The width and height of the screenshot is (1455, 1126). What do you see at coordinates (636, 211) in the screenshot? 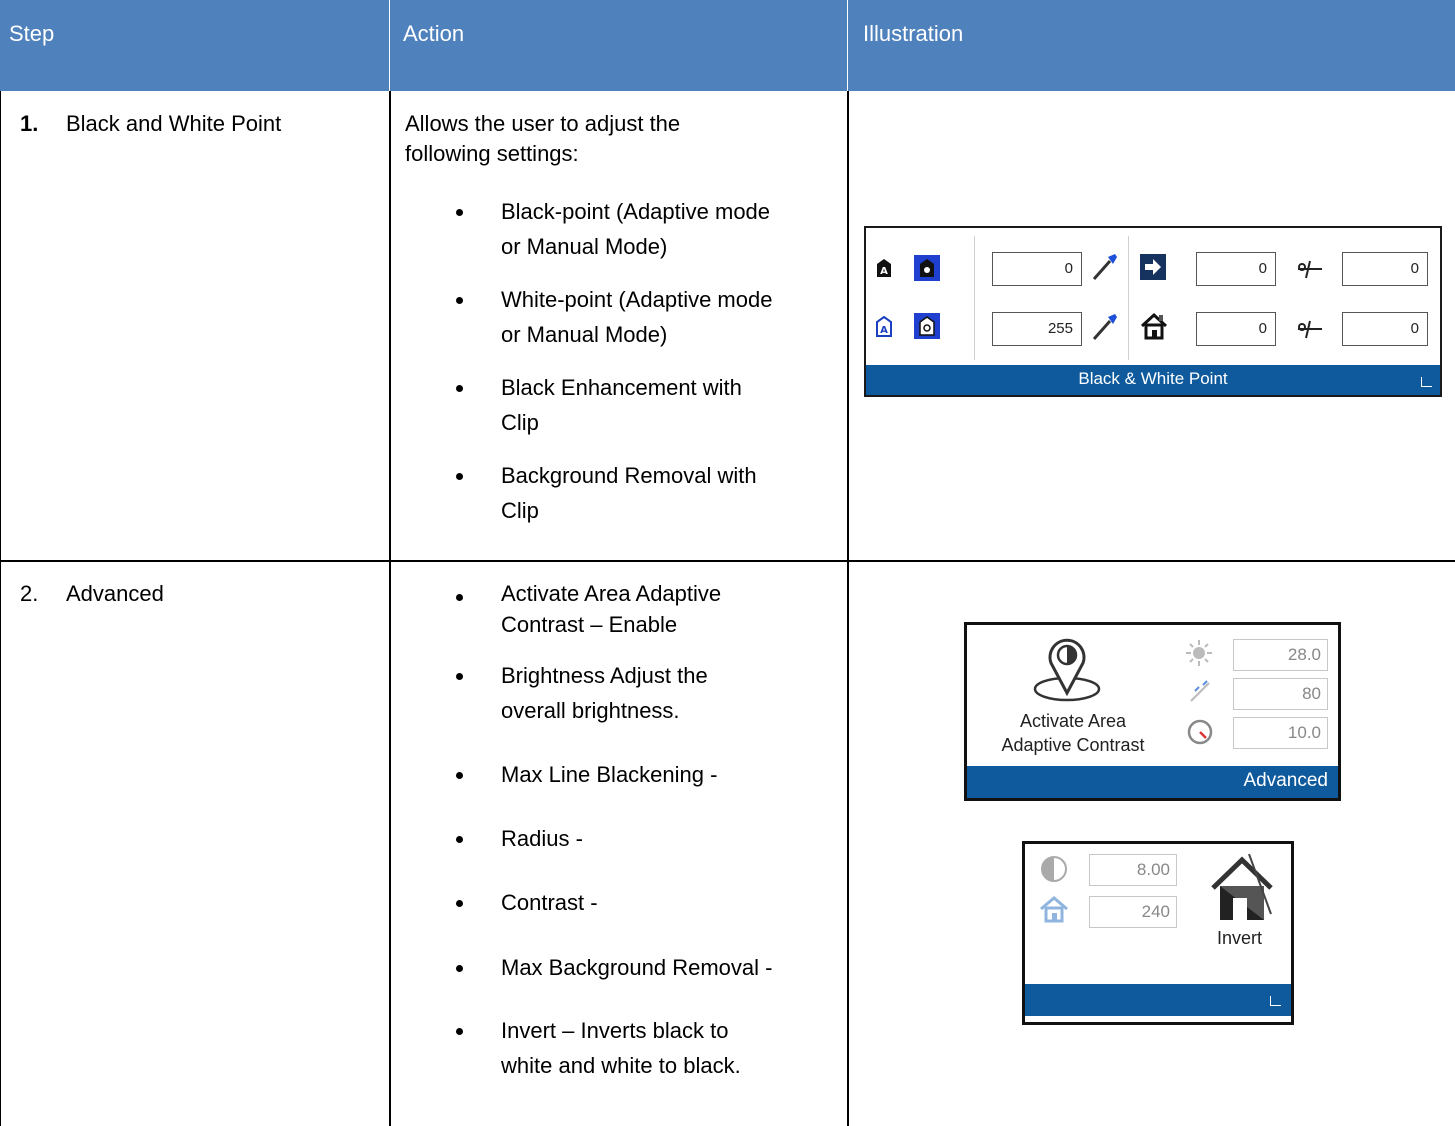
I see `row1-bullet1-line1: Black-point (Adaptive mode` at bounding box center [636, 211].